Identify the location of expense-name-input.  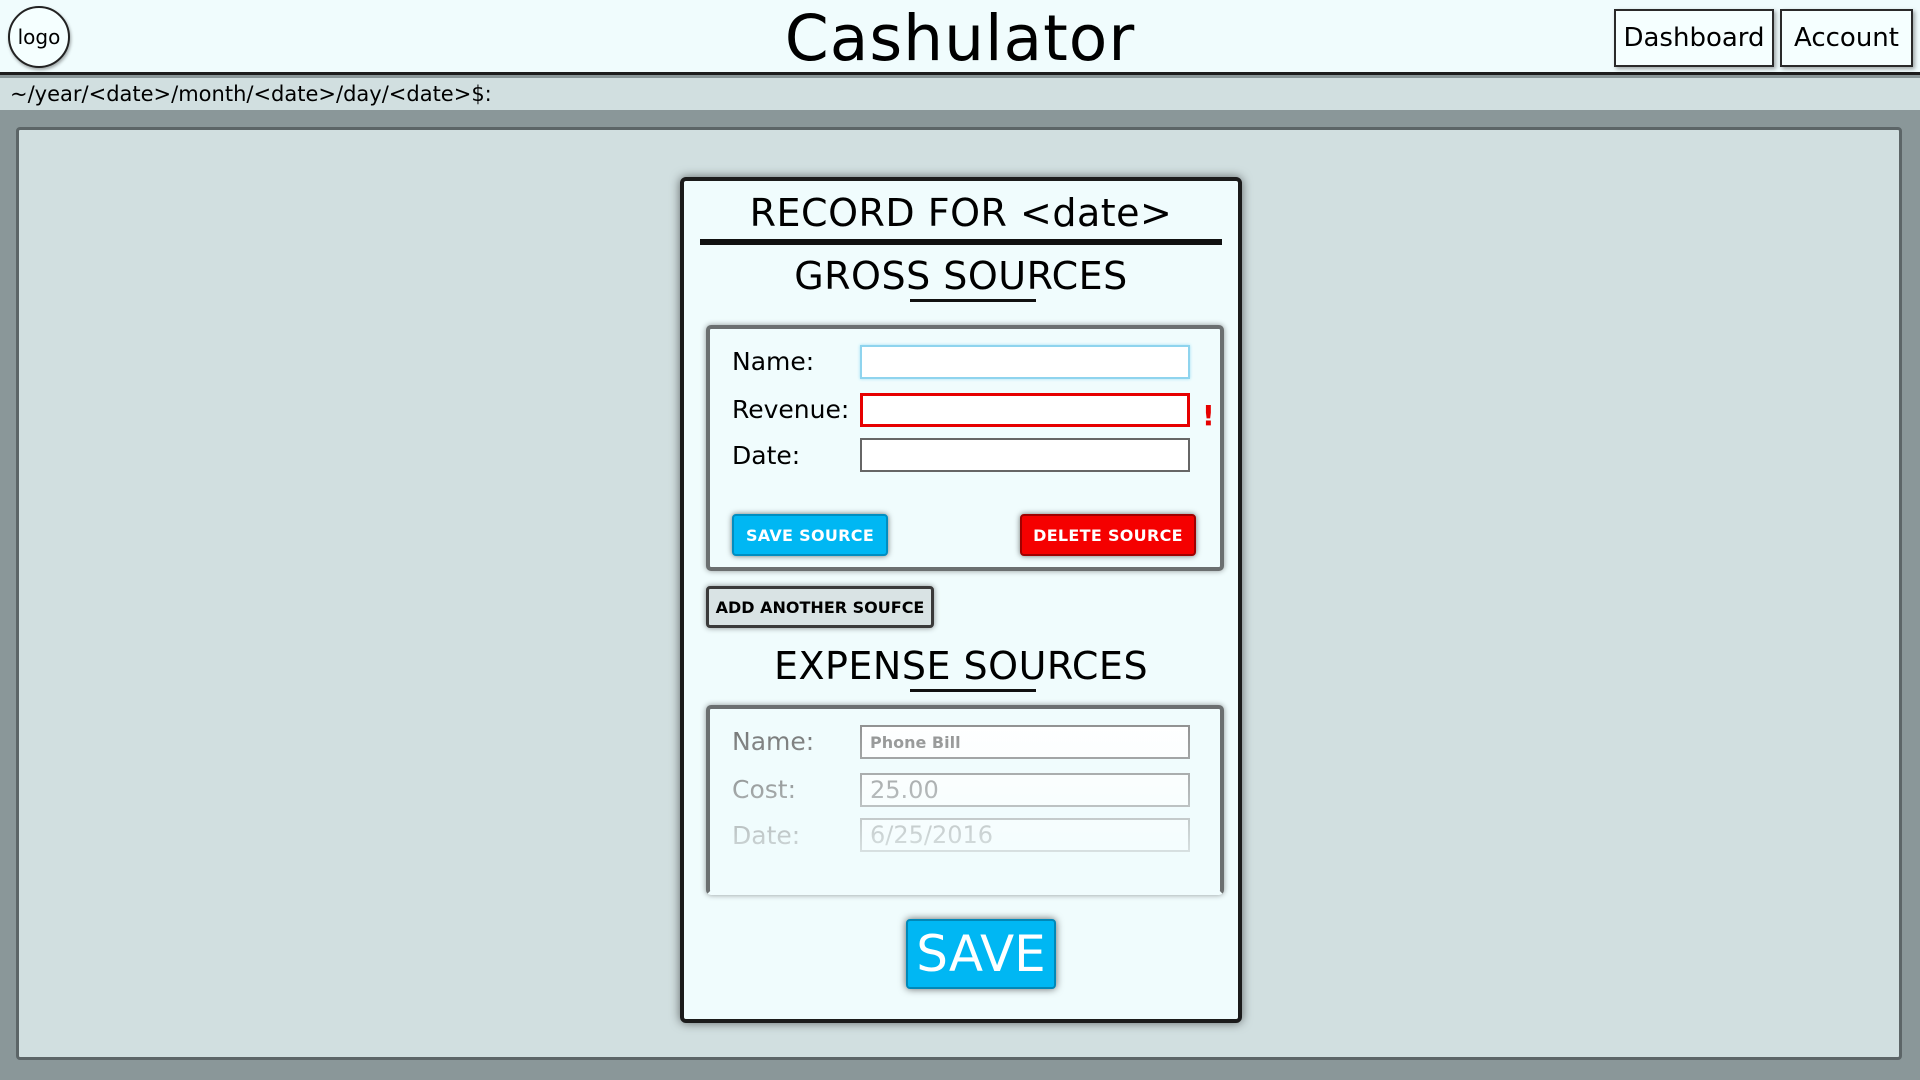
(1025, 742).